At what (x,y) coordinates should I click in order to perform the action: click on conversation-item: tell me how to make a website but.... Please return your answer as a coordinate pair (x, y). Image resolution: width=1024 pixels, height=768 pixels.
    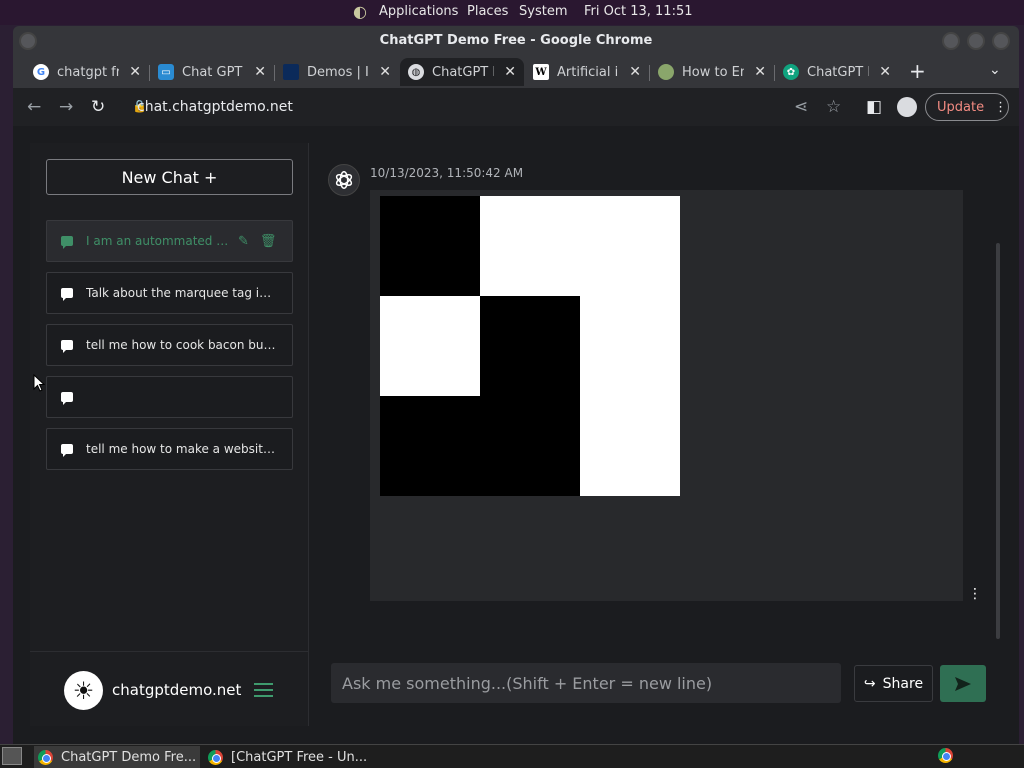
    Looking at the image, I should click on (169, 449).